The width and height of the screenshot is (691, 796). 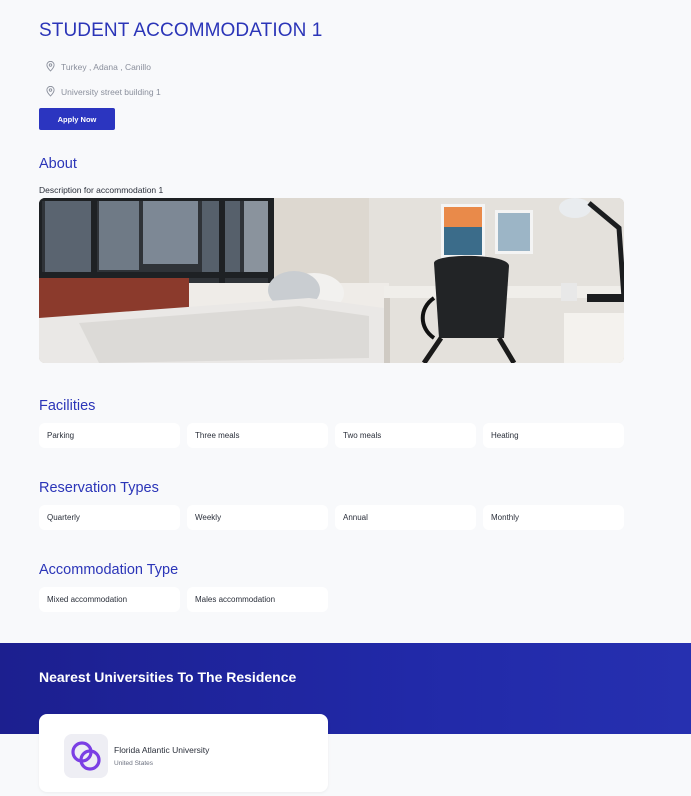 What do you see at coordinates (405, 517) in the screenshot?
I see `reservation-type-chip: Annual` at bounding box center [405, 517].